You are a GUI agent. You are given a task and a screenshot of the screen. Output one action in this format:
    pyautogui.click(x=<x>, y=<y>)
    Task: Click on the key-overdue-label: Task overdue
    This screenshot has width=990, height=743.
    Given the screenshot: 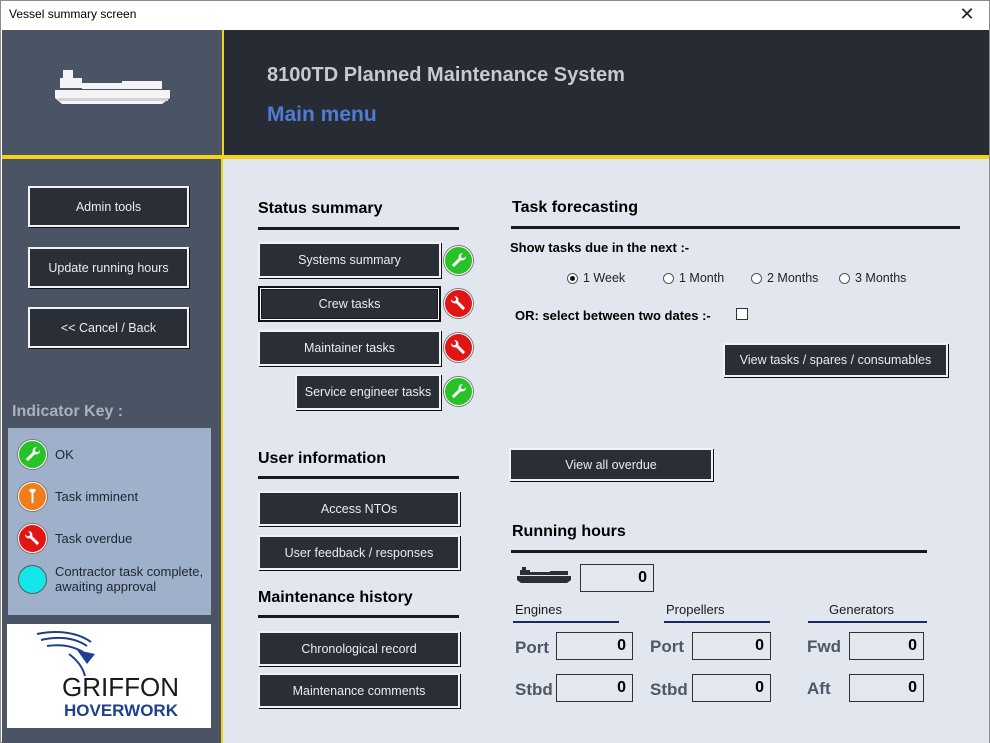 What is the action you would take?
    pyautogui.click(x=94, y=538)
    